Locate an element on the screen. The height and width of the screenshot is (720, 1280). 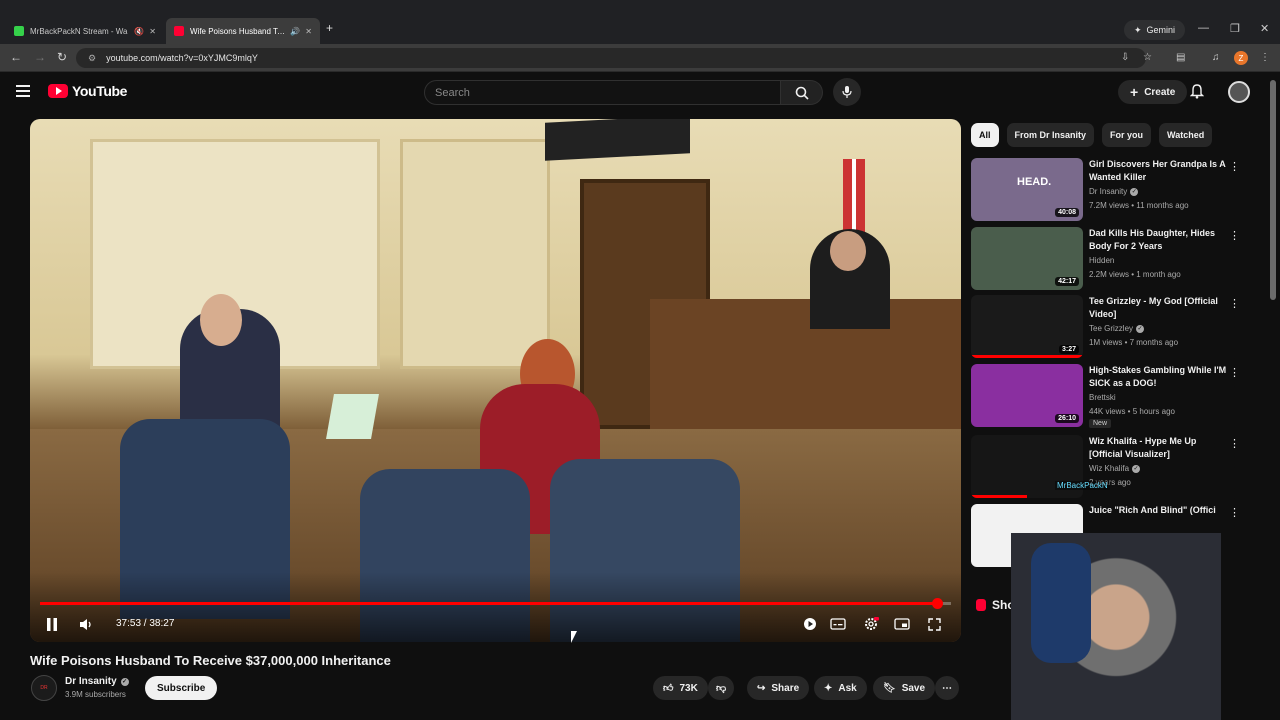
chip-watched: Watched is located at coordinates (1186, 135).